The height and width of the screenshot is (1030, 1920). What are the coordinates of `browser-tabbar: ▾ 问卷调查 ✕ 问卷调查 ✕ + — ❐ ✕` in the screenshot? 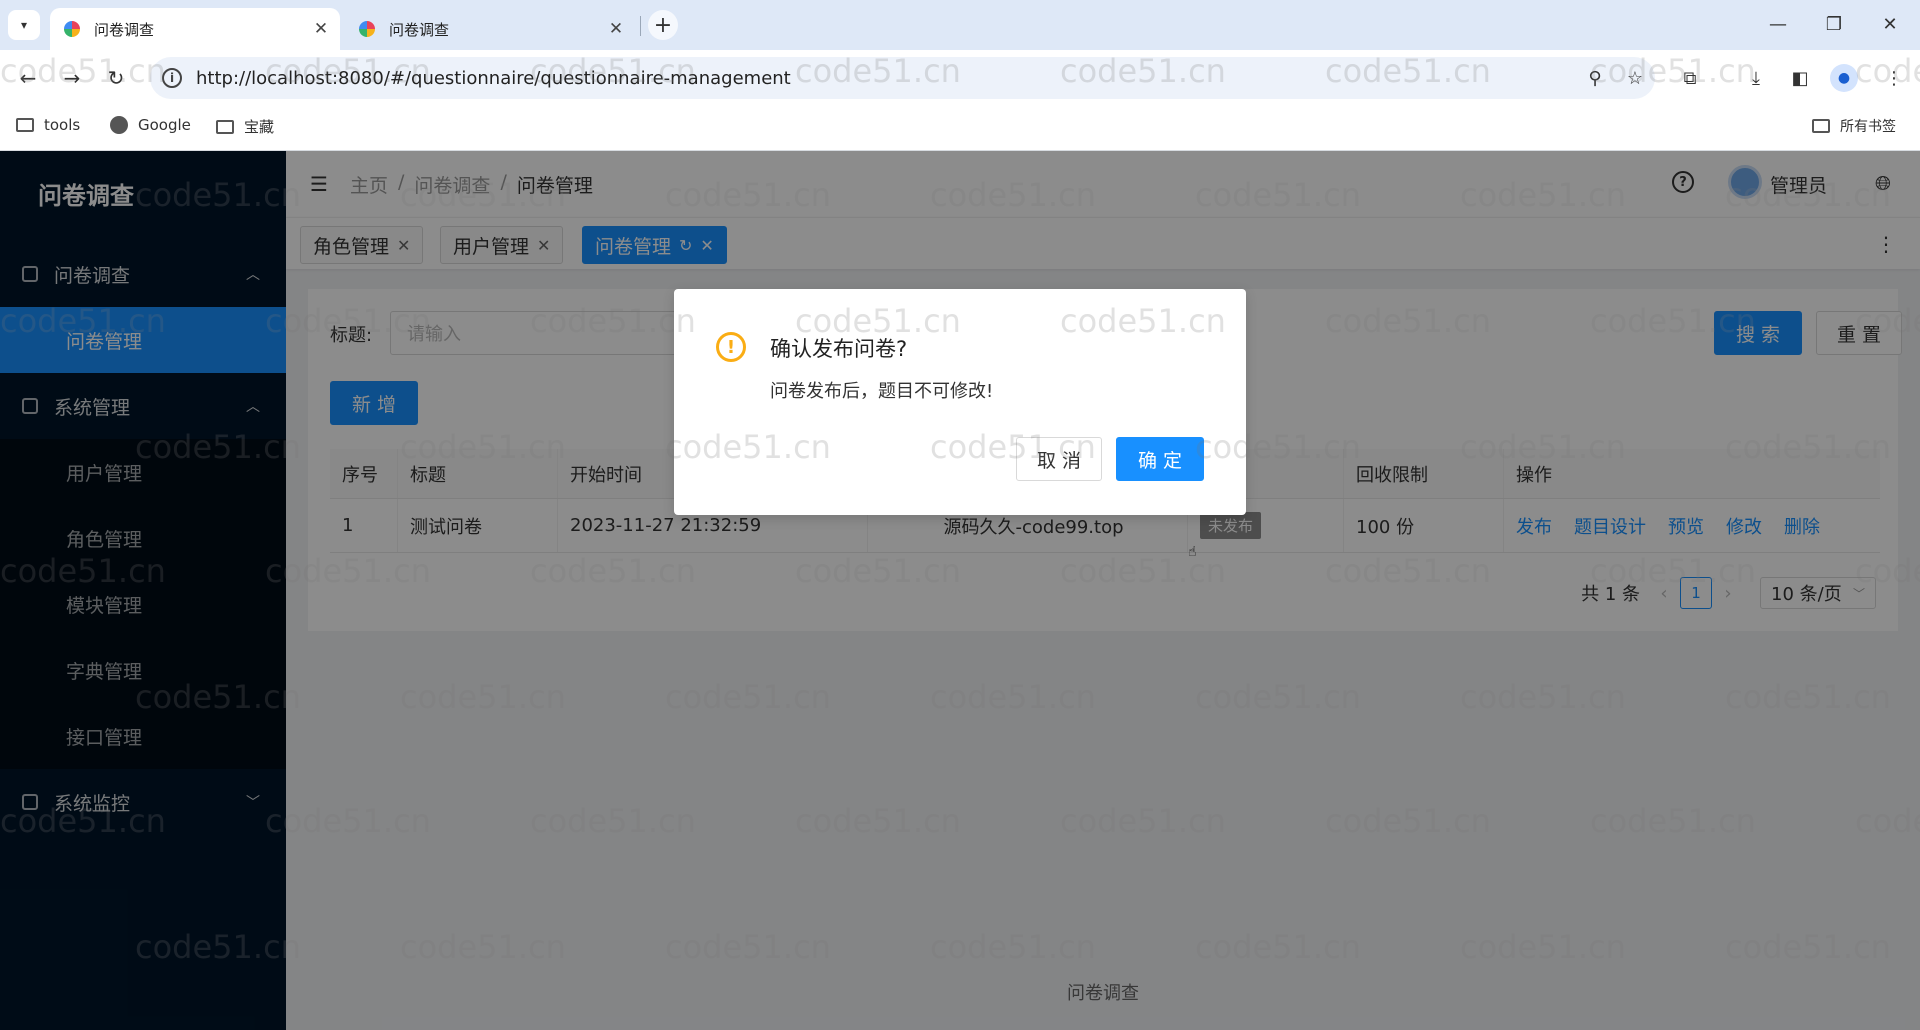 It's located at (960, 25).